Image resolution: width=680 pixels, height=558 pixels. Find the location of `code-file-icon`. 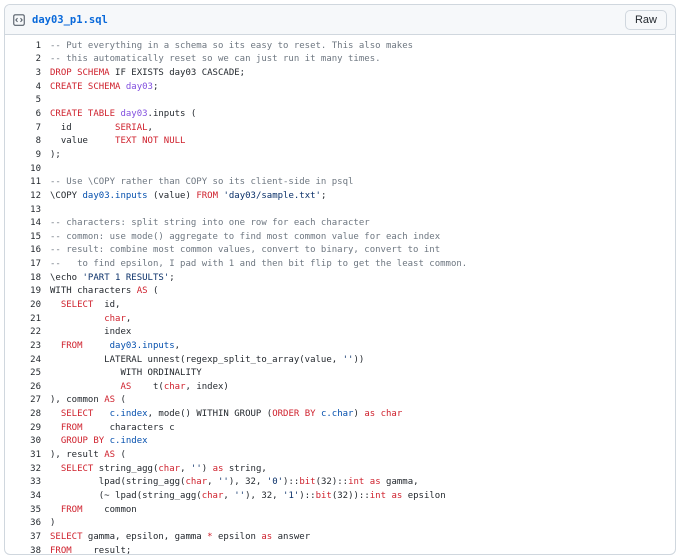

code-file-icon is located at coordinates (20, 20).